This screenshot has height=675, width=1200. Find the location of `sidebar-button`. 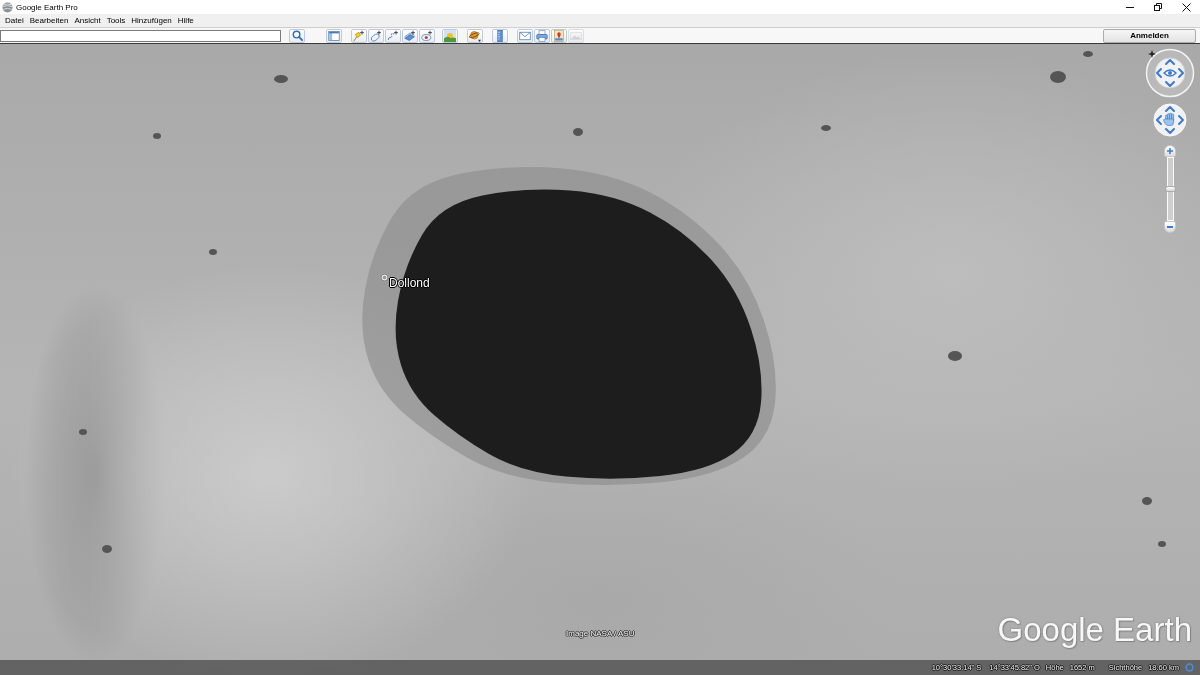

sidebar-button is located at coordinates (334, 35).